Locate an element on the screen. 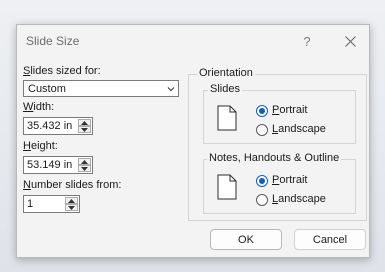 The height and width of the screenshot is (272, 385). slides-landscape-radio is located at coordinates (262, 130).